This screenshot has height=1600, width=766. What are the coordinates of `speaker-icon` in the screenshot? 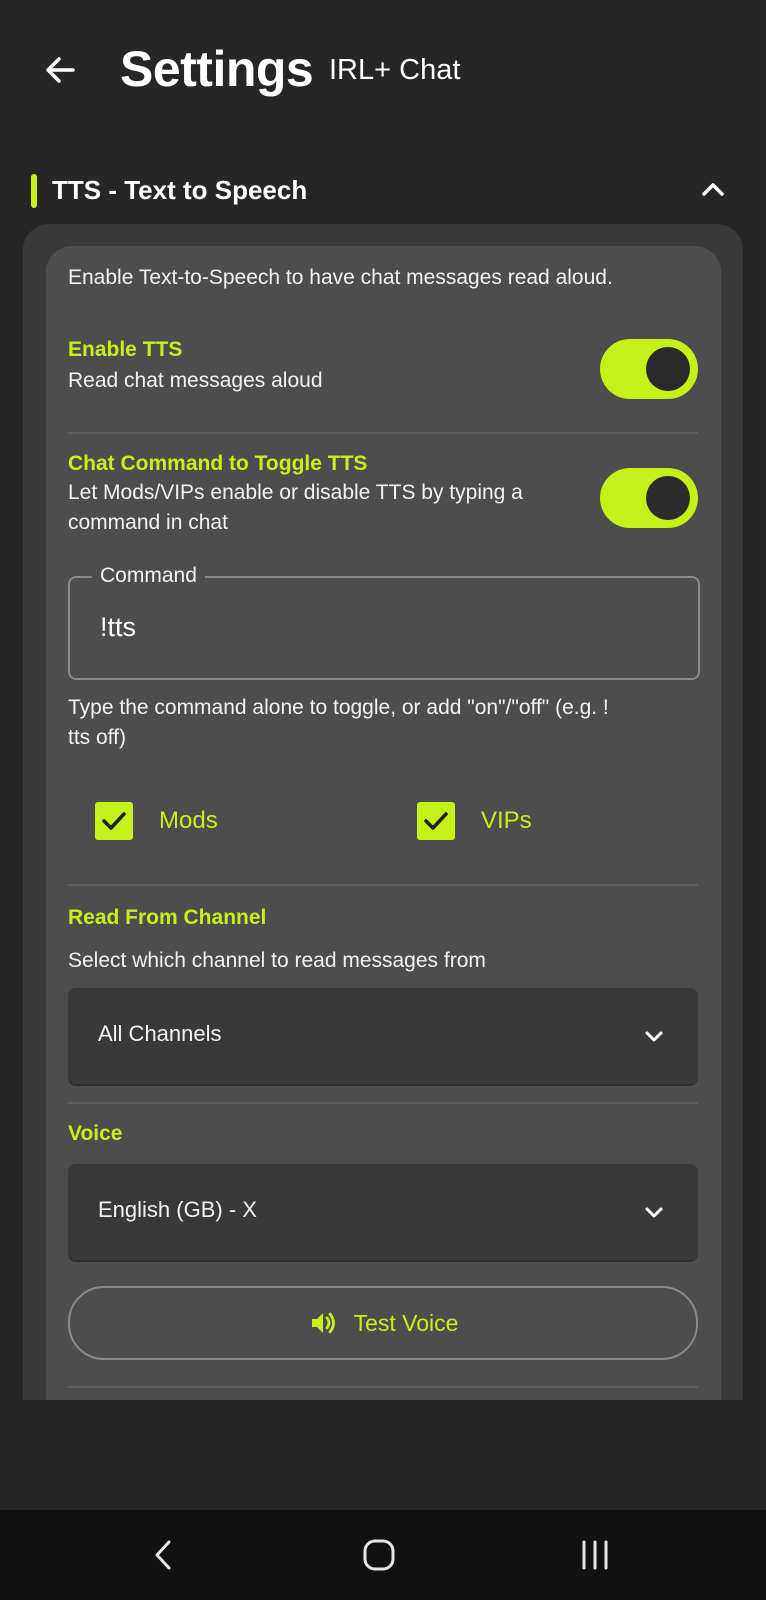 It's located at (323, 1323).